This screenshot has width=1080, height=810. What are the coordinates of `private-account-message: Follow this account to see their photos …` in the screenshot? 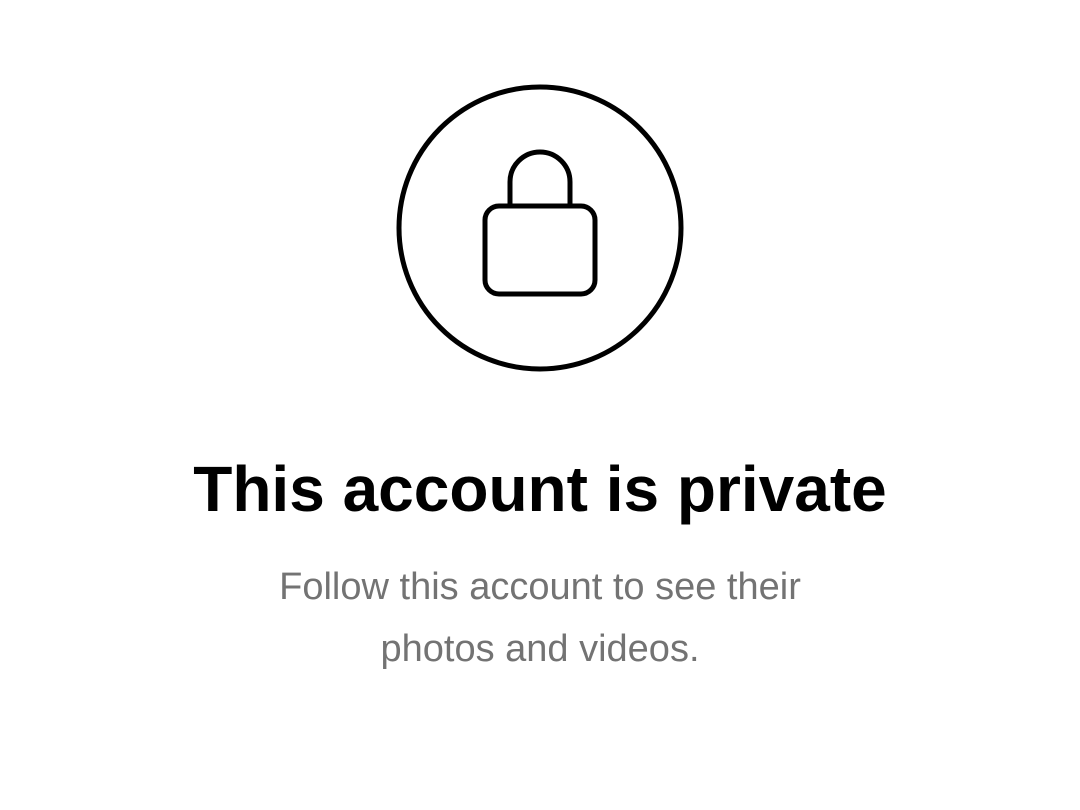 It's located at (540, 618).